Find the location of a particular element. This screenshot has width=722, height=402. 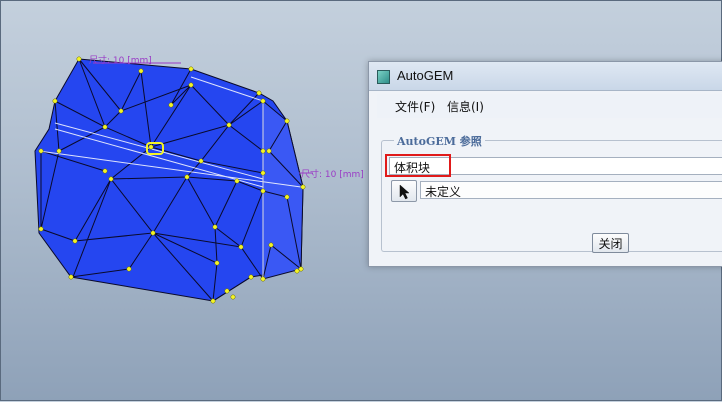

window-title: AutoGEM is located at coordinates (425, 75).